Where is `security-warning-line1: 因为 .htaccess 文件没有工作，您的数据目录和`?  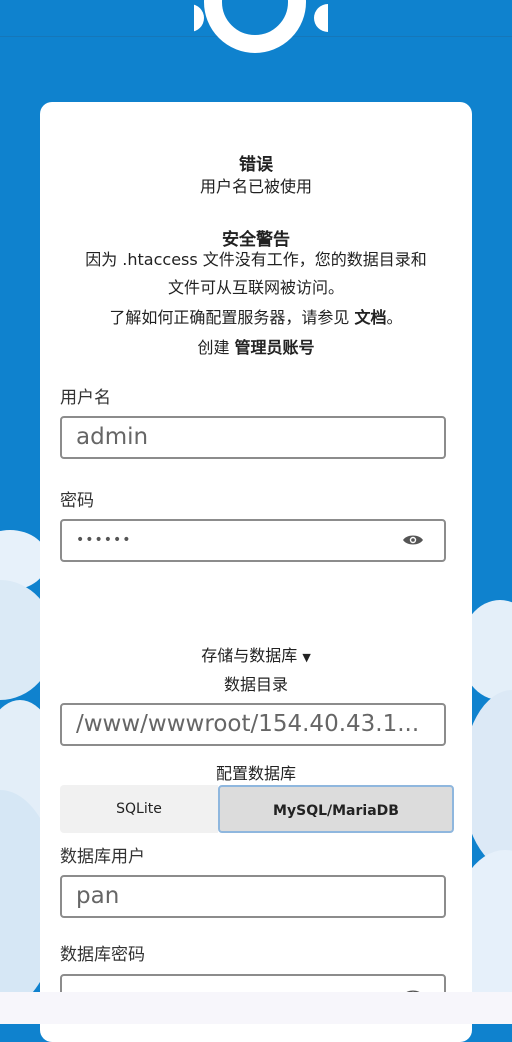 security-warning-line1: 因为 .htaccess 文件没有工作，您的数据目录和 is located at coordinates (256, 259).